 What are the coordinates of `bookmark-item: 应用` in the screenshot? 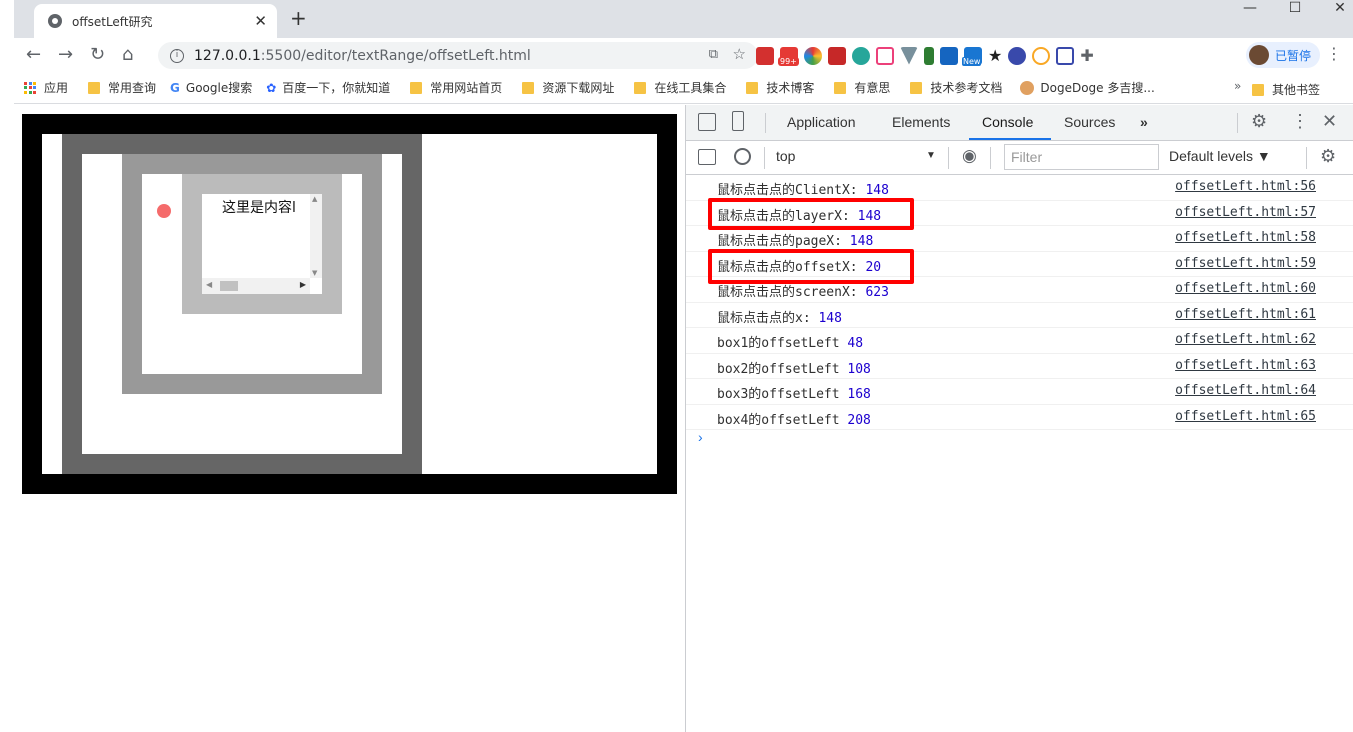 It's located at (46, 87).